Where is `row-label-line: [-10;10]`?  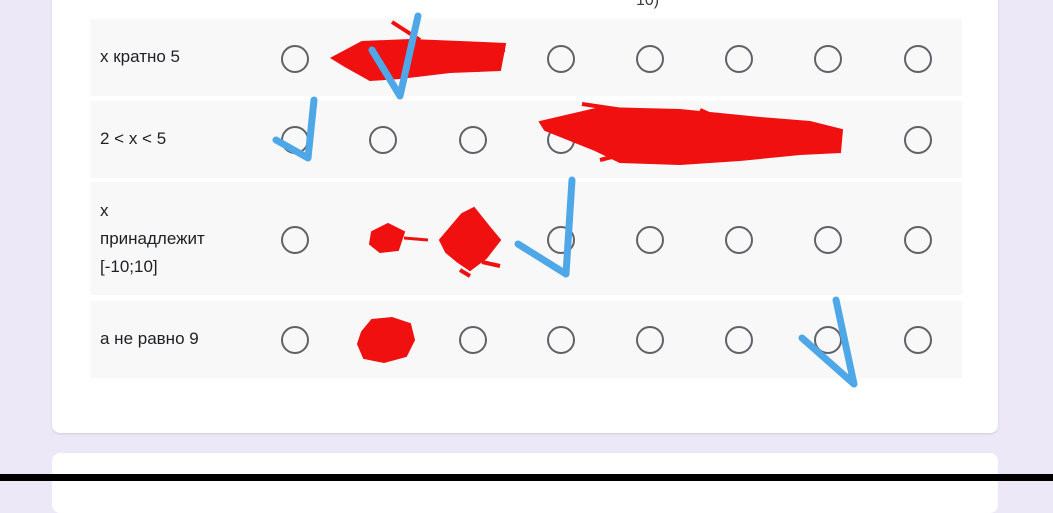 row-label-line: [-10;10] is located at coordinates (129, 266).